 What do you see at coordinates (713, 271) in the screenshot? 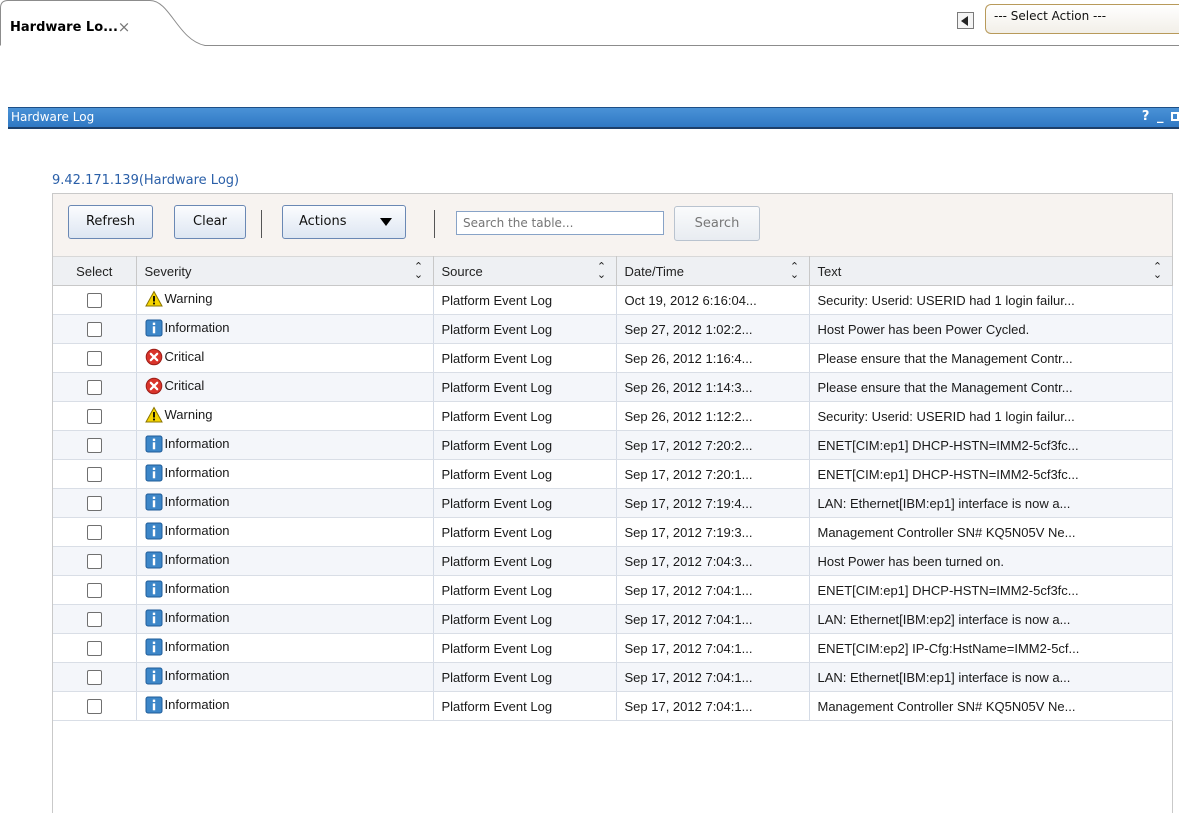
I see `column-header-datetime: Date/Time ⌃ ⌄` at bounding box center [713, 271].